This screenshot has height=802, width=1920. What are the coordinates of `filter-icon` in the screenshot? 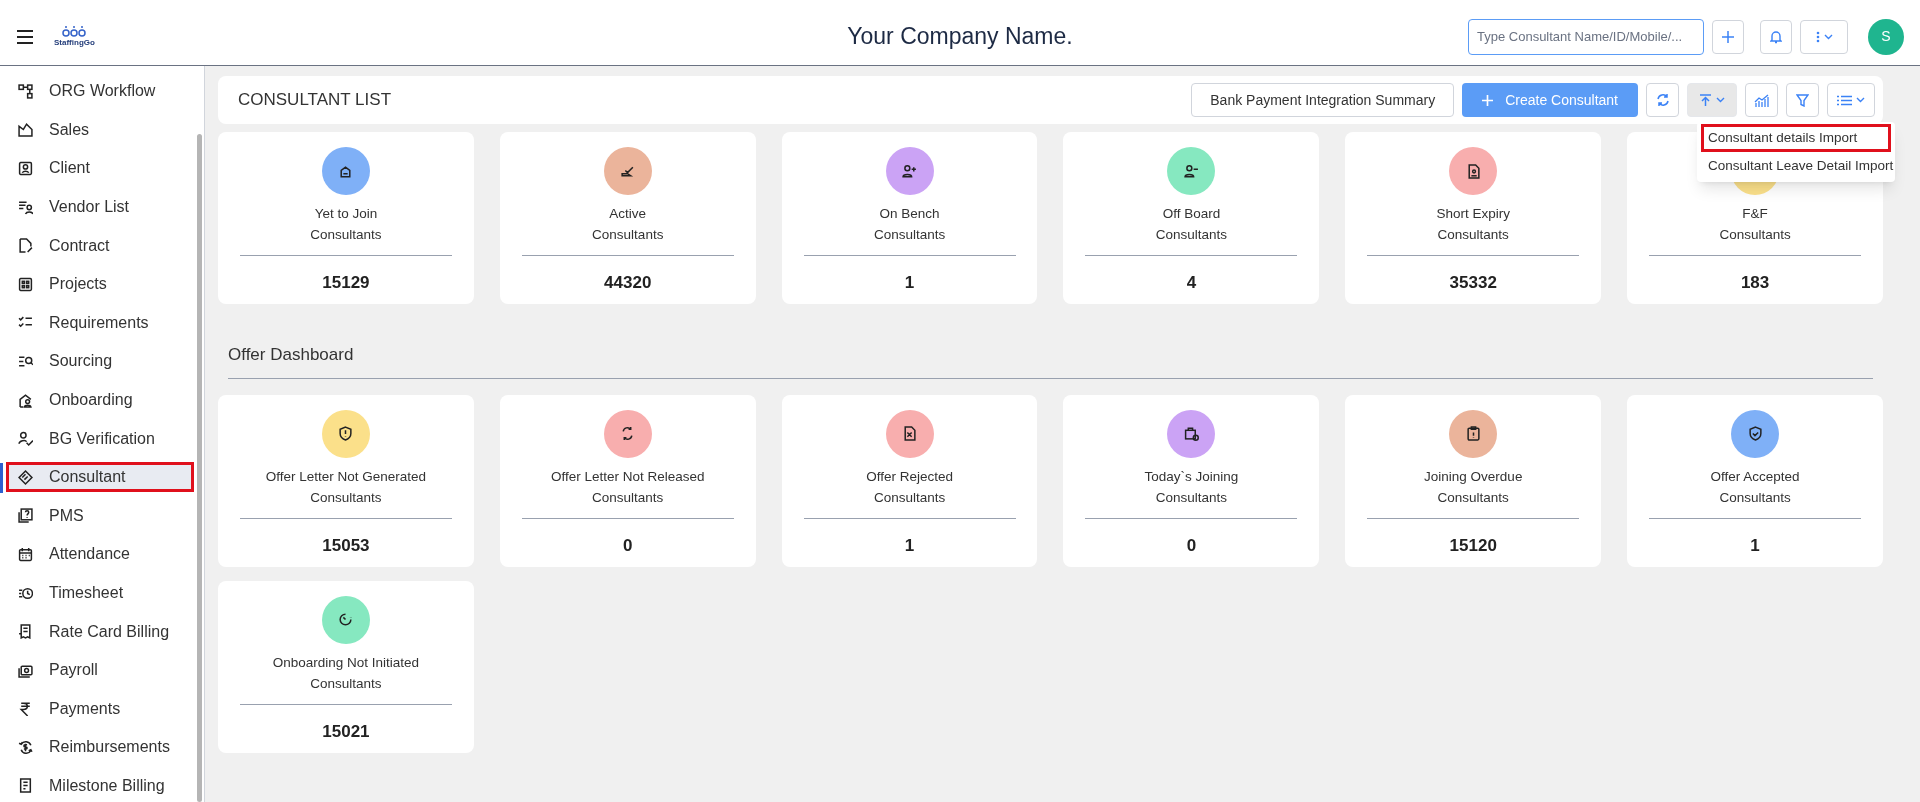 It's located at (1802, 100).